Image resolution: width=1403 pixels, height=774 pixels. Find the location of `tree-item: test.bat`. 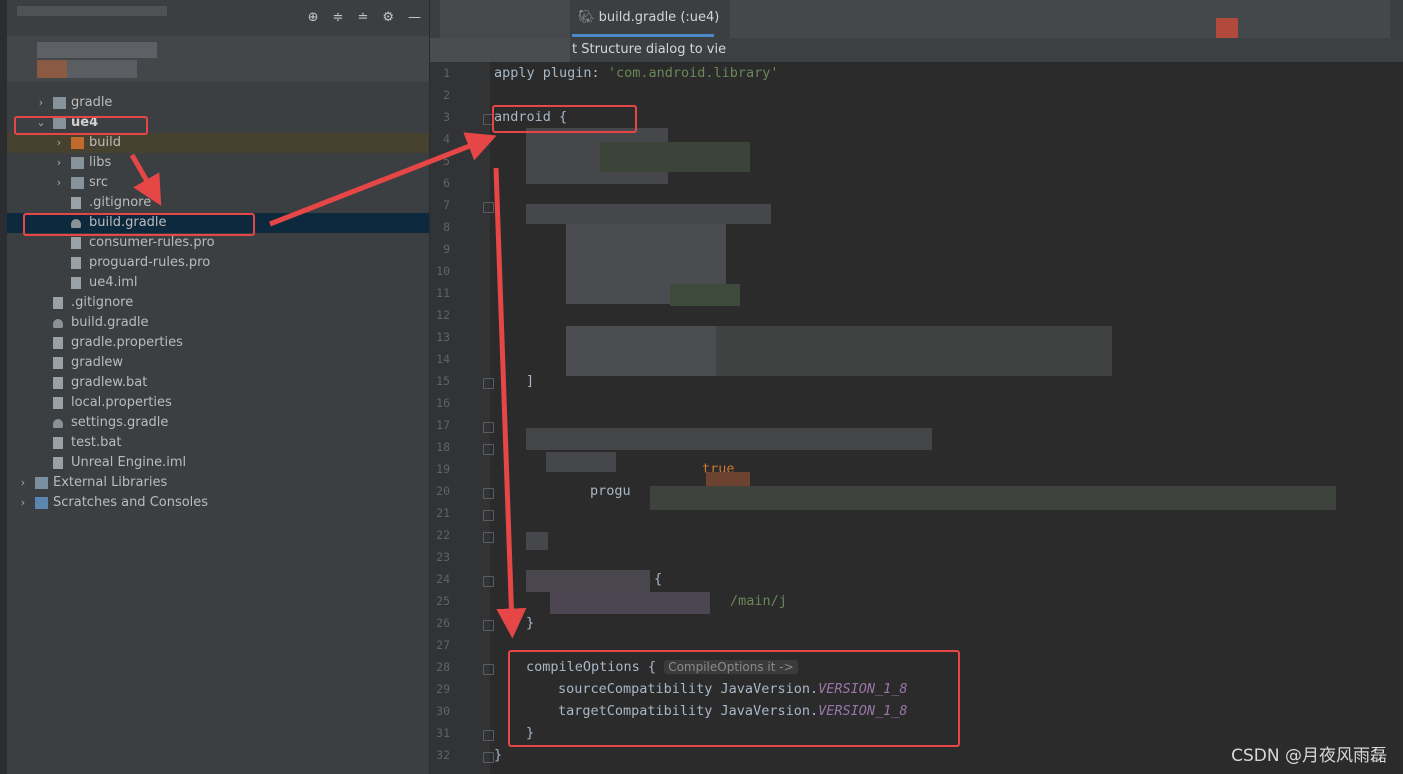

tree-item: test.bat is located at coordinates (218, 443).